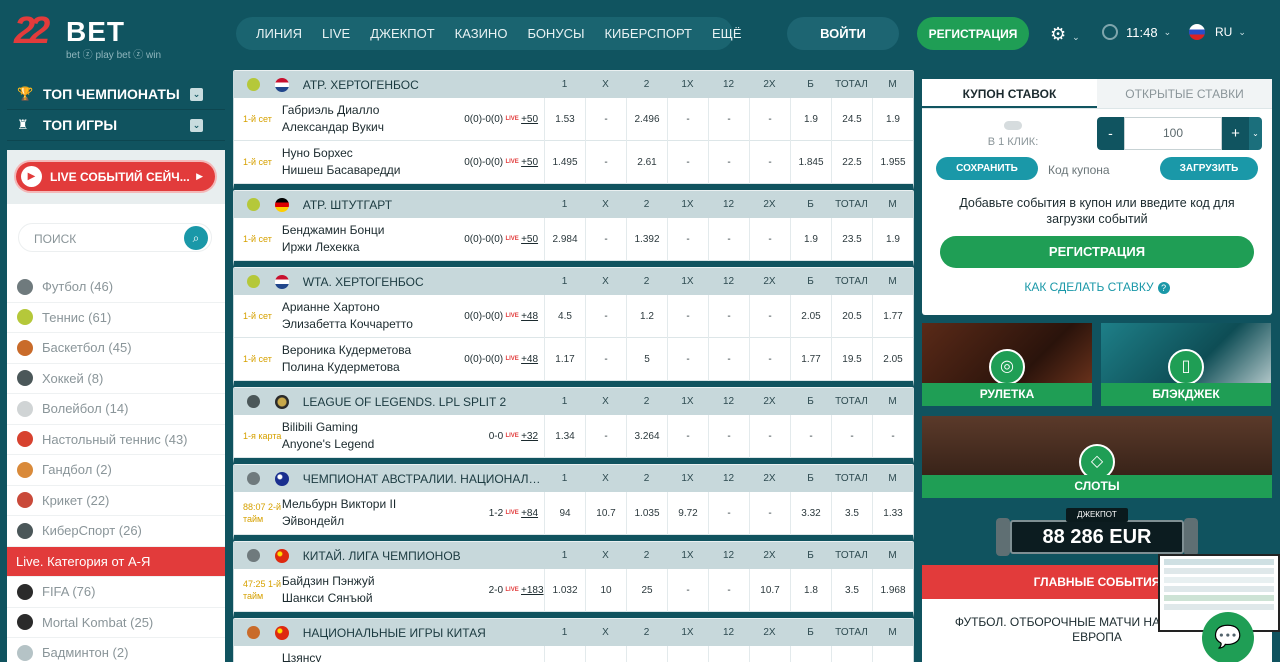 The image size is (1280, 662). What do you see at coordinates (810, 162) in the screenshot?
I see `odd-cell: 1.845` at bounding box center [810, 162].